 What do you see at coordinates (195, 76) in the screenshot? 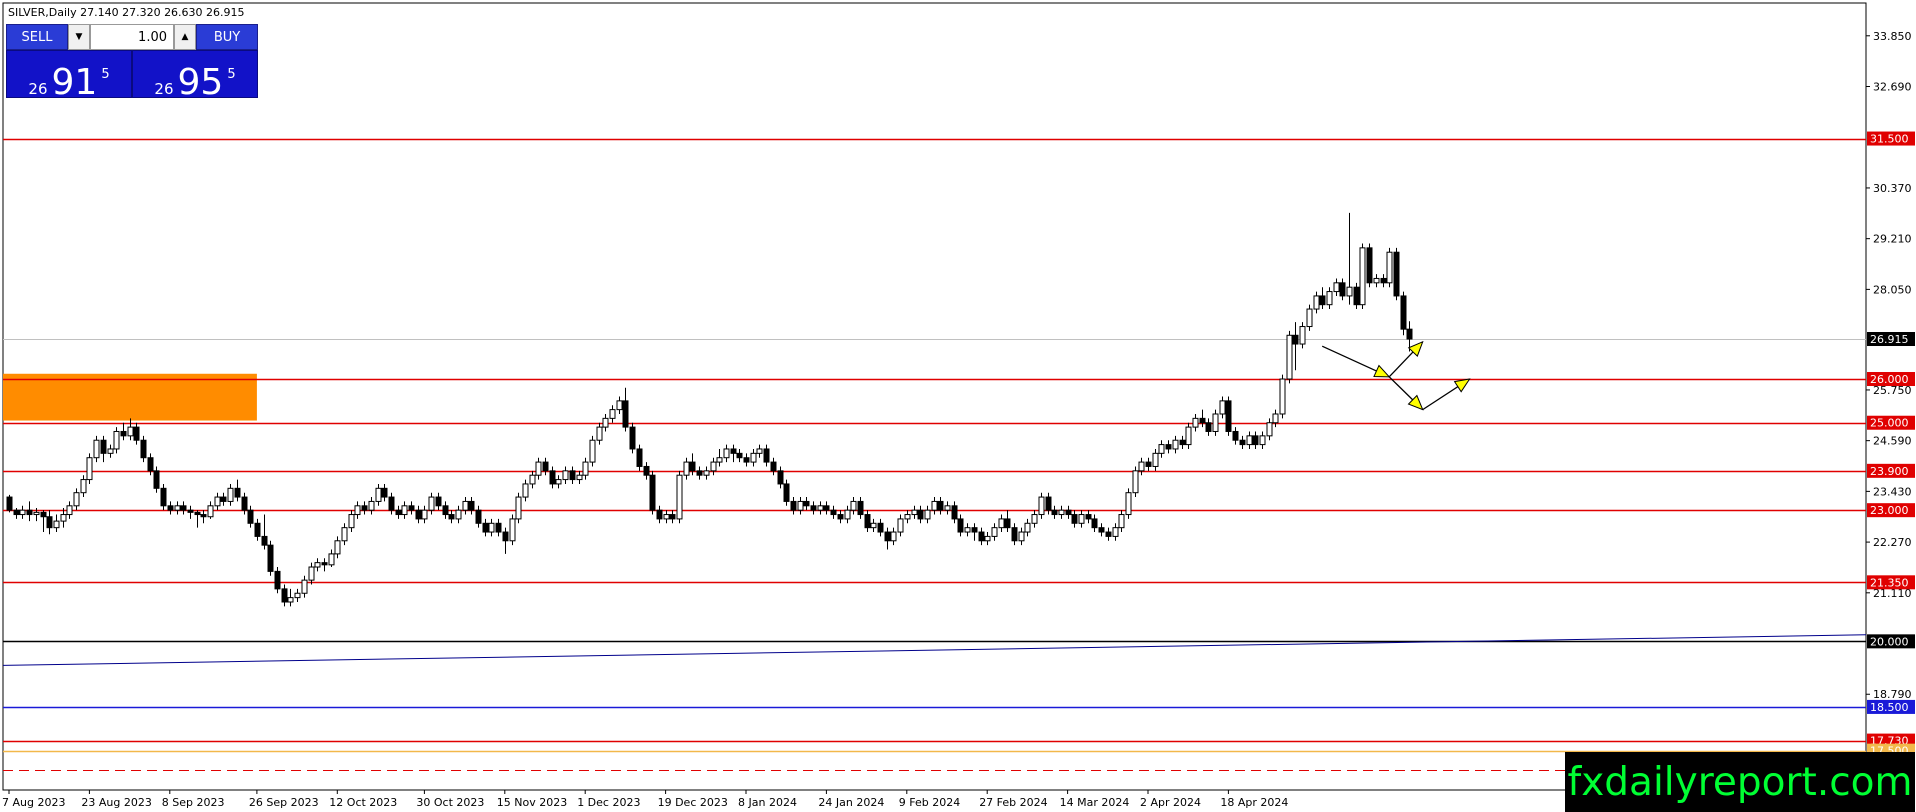
I see `ask-quote: 26 95 5` at bounding box center [195, 76].